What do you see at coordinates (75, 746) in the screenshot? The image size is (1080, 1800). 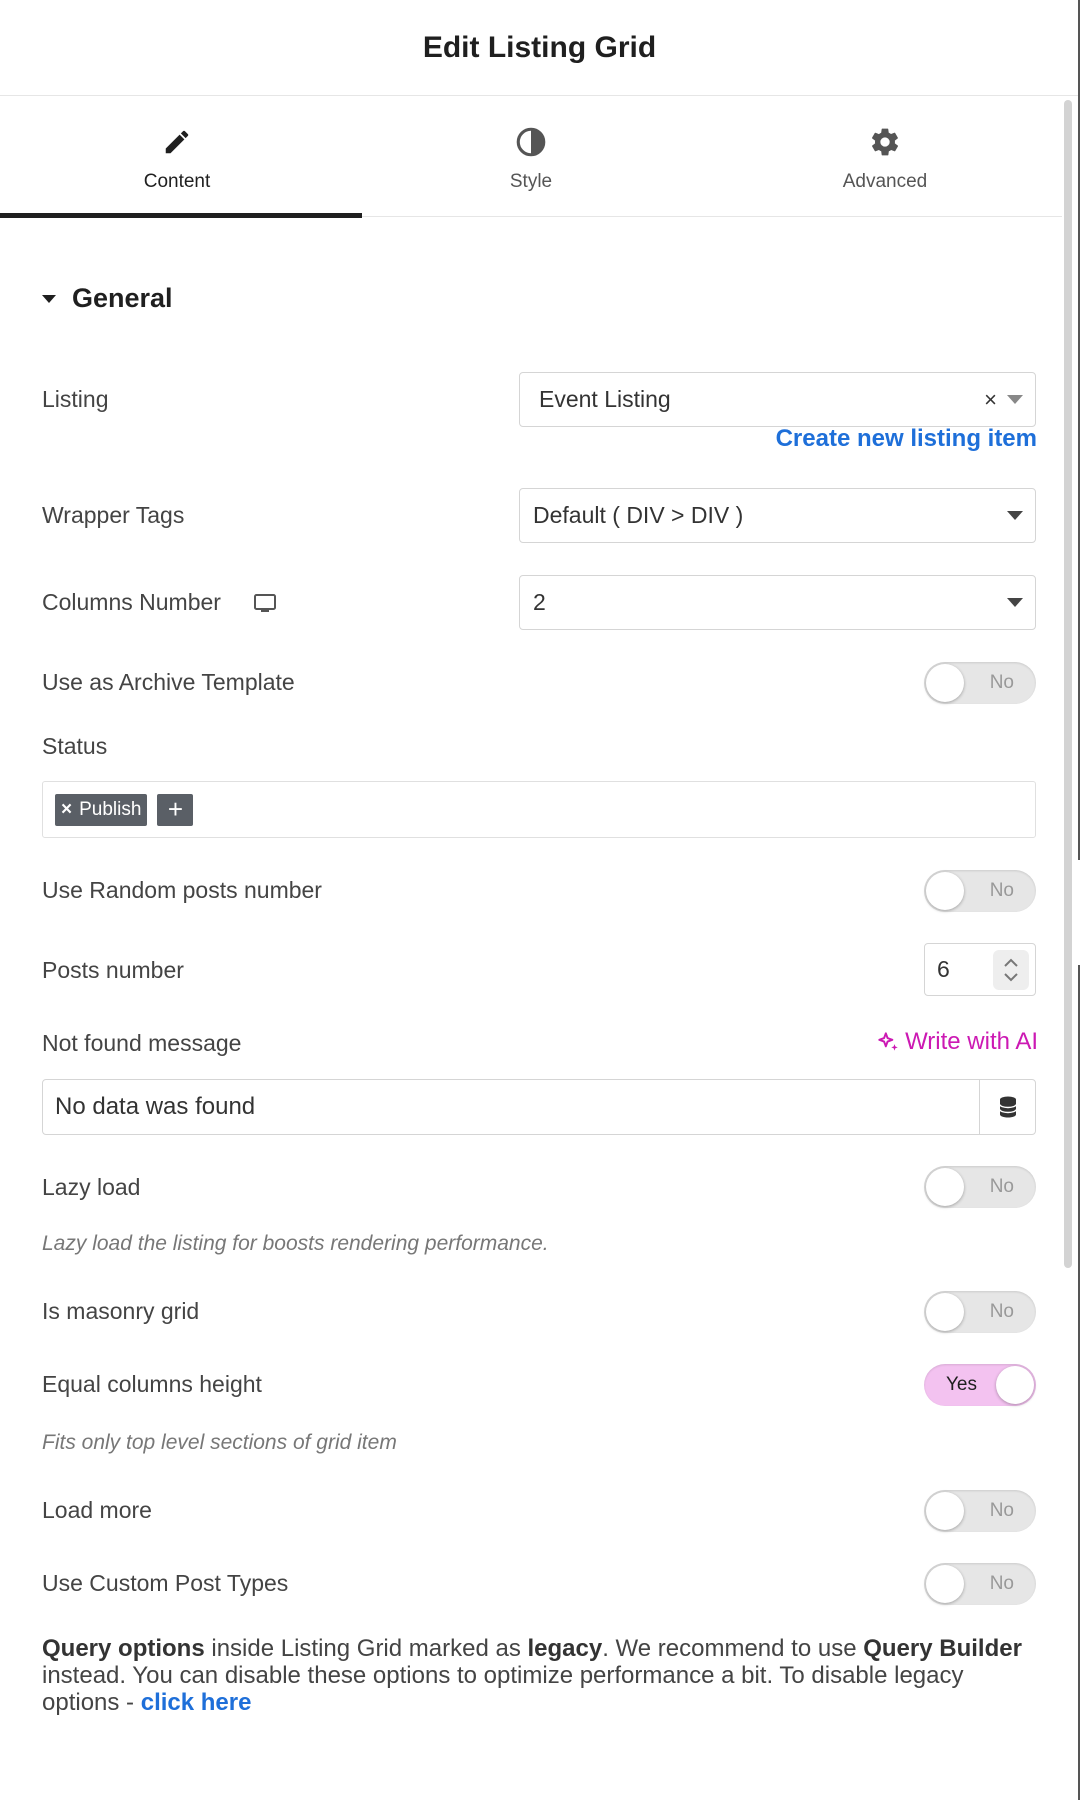 I see `status-label: Status` at bounding box center [75, 746].